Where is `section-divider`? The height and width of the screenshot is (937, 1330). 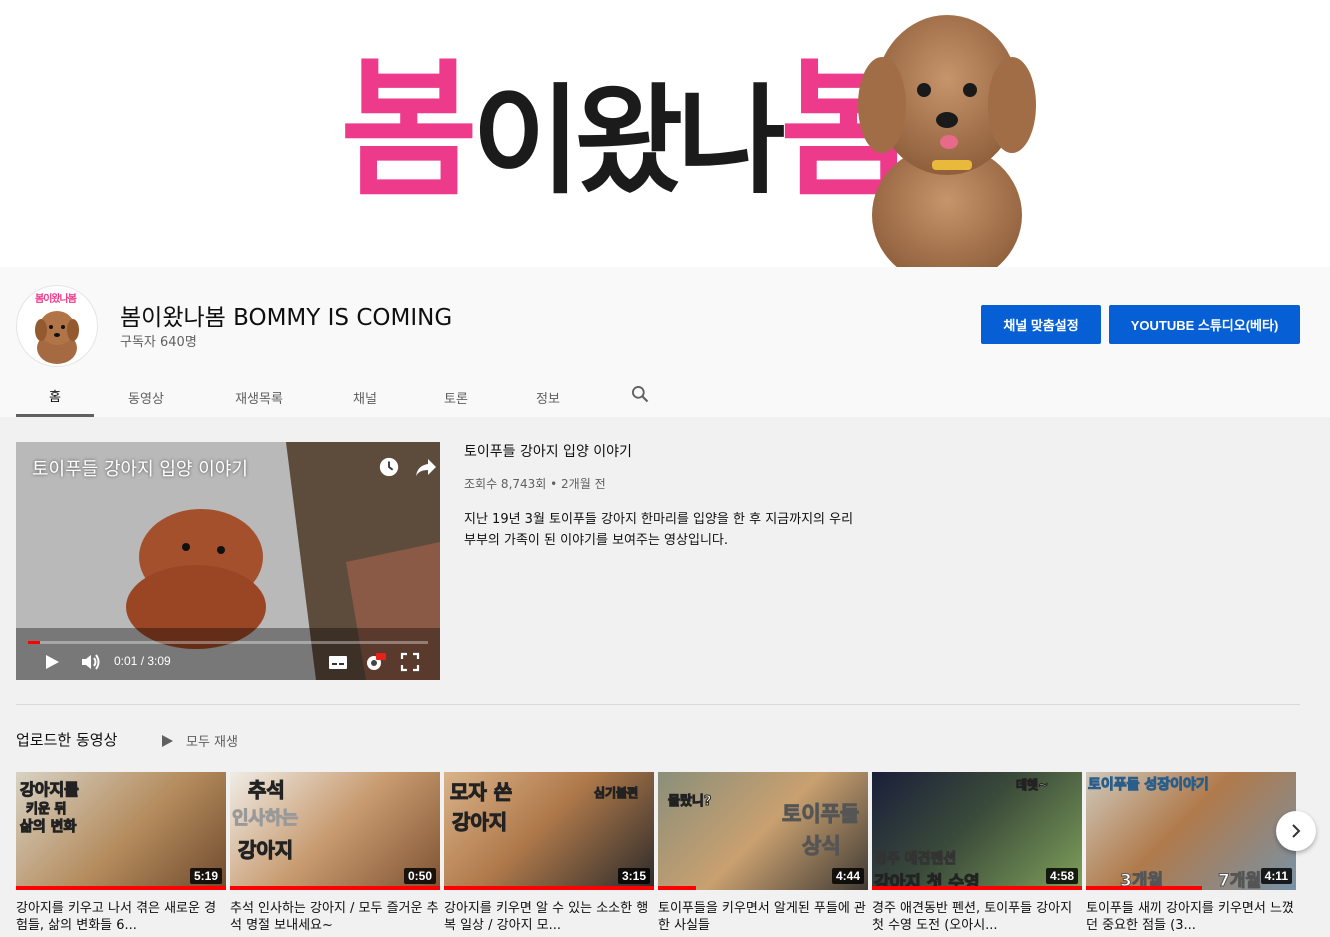
section-divider is located at coordinates (658, 704).